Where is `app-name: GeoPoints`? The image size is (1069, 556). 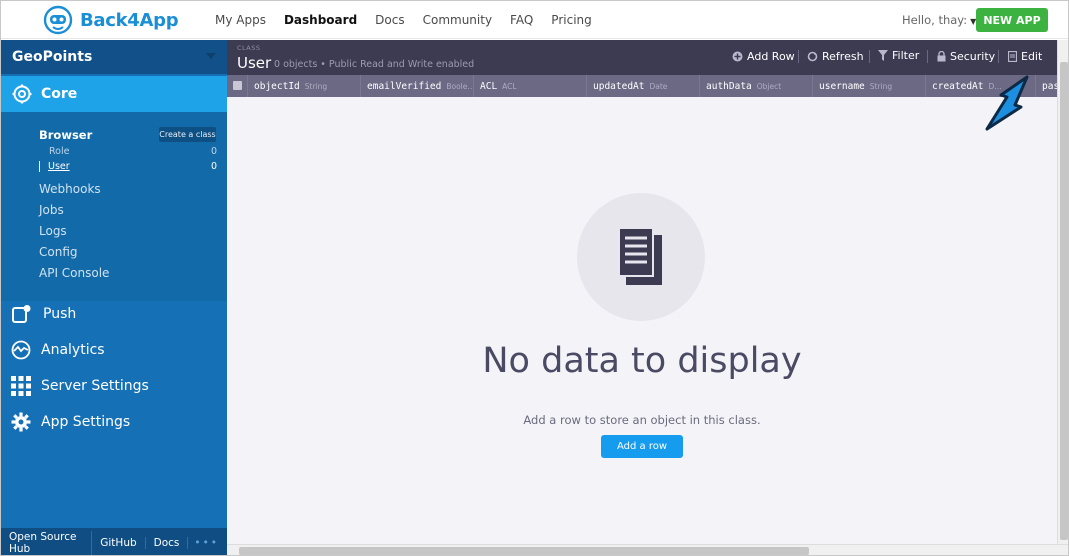
app-name: GeoPoints is located at coordinates (52, 57).